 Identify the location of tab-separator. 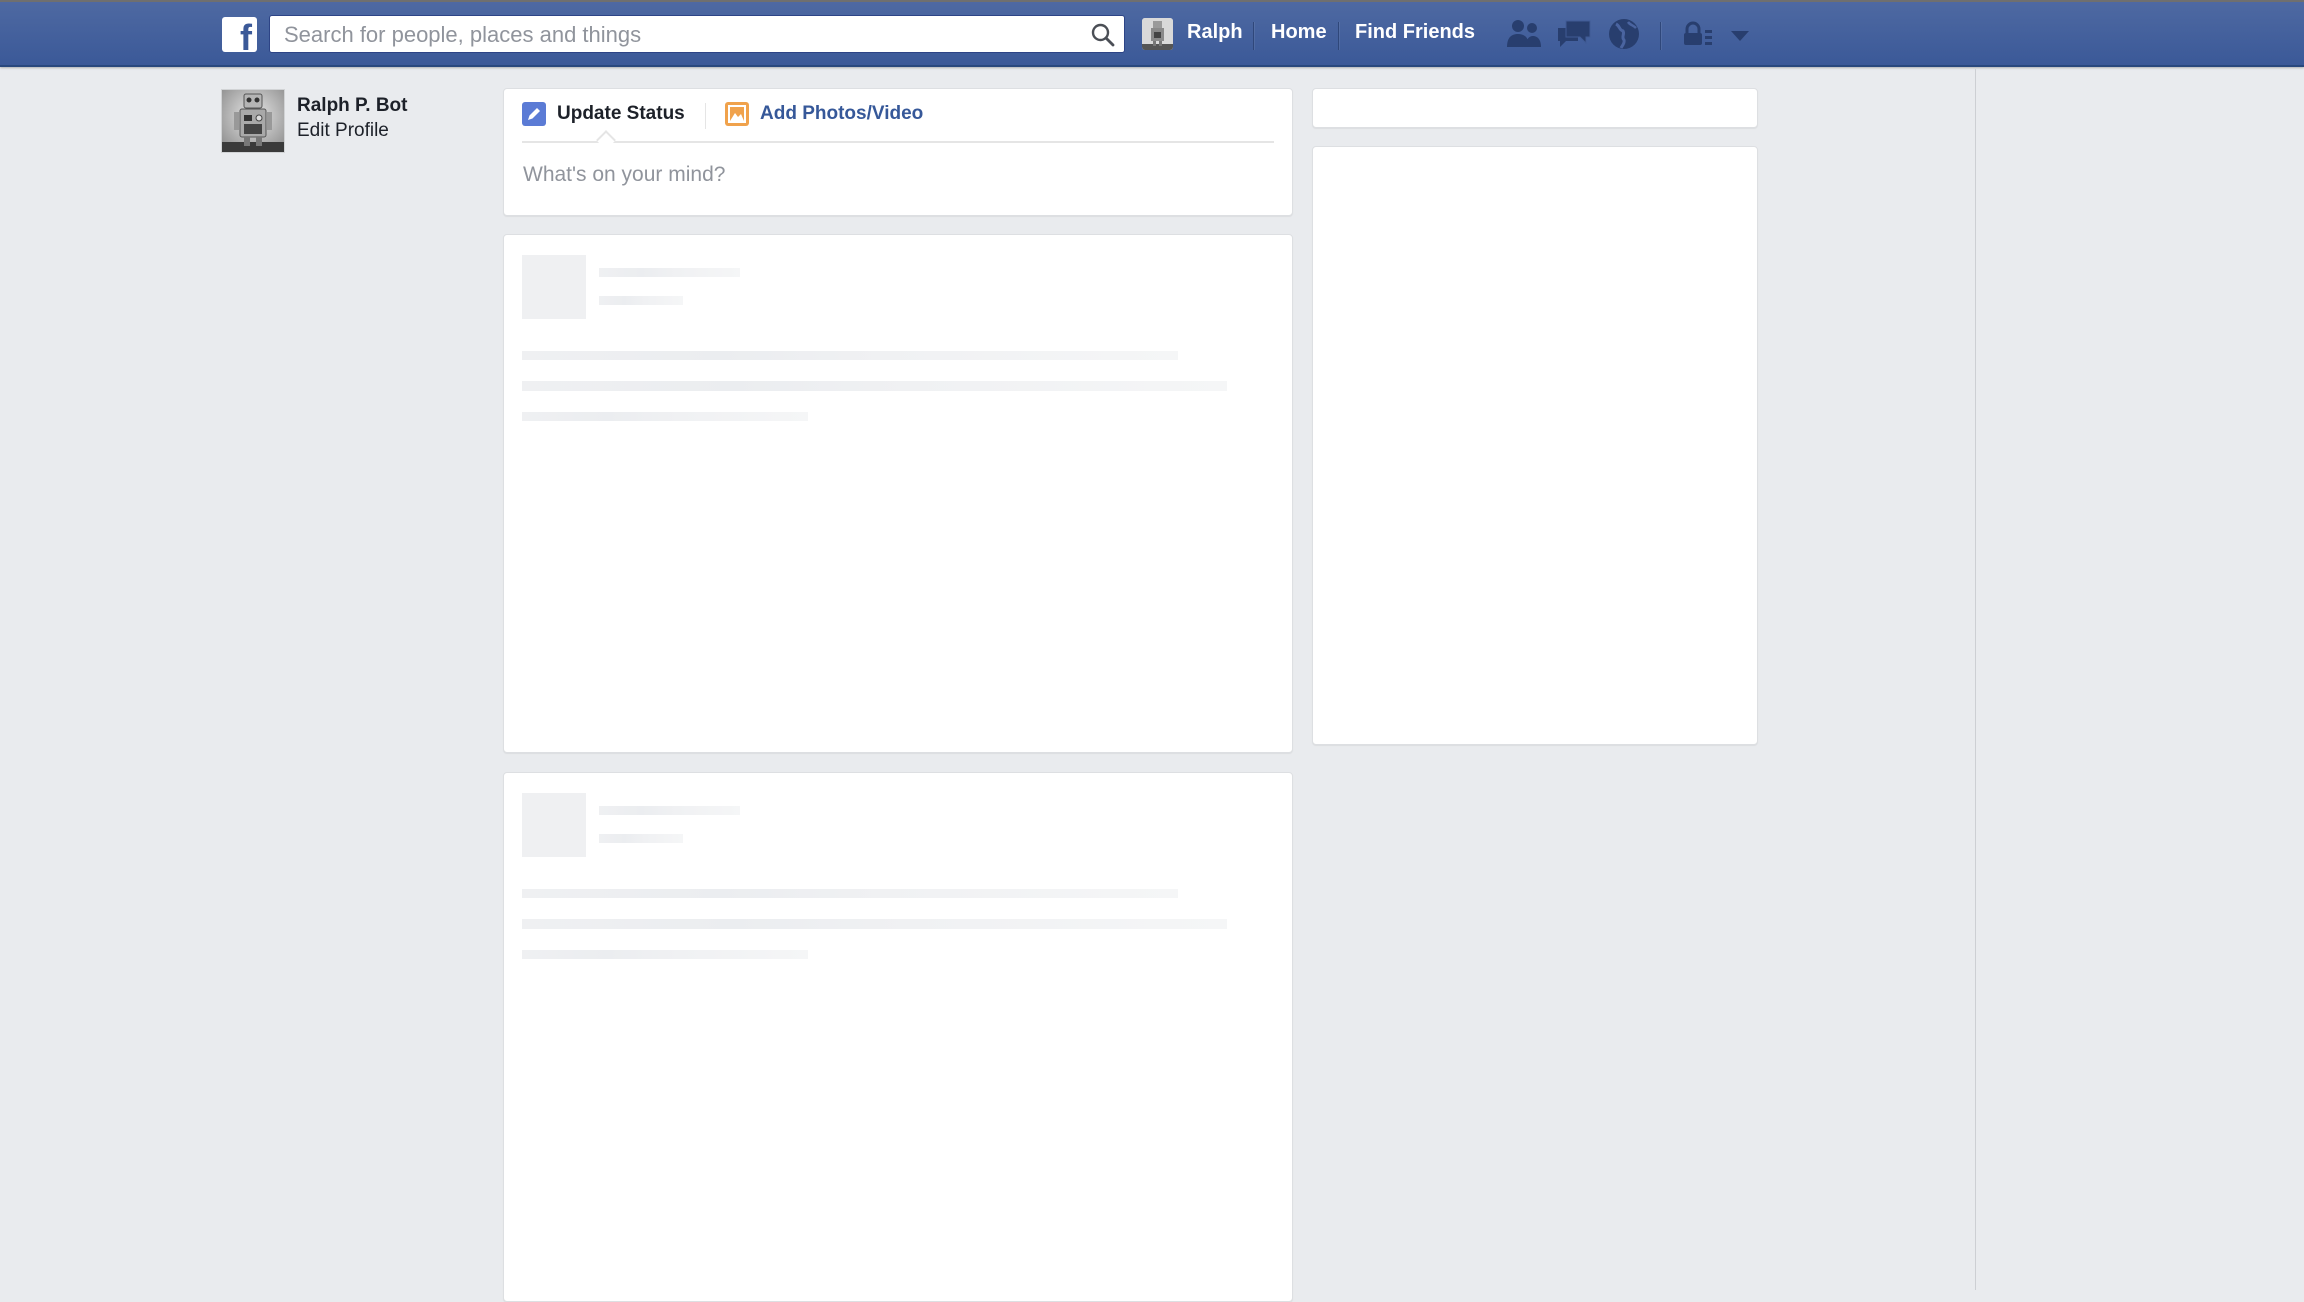
(705, 116).